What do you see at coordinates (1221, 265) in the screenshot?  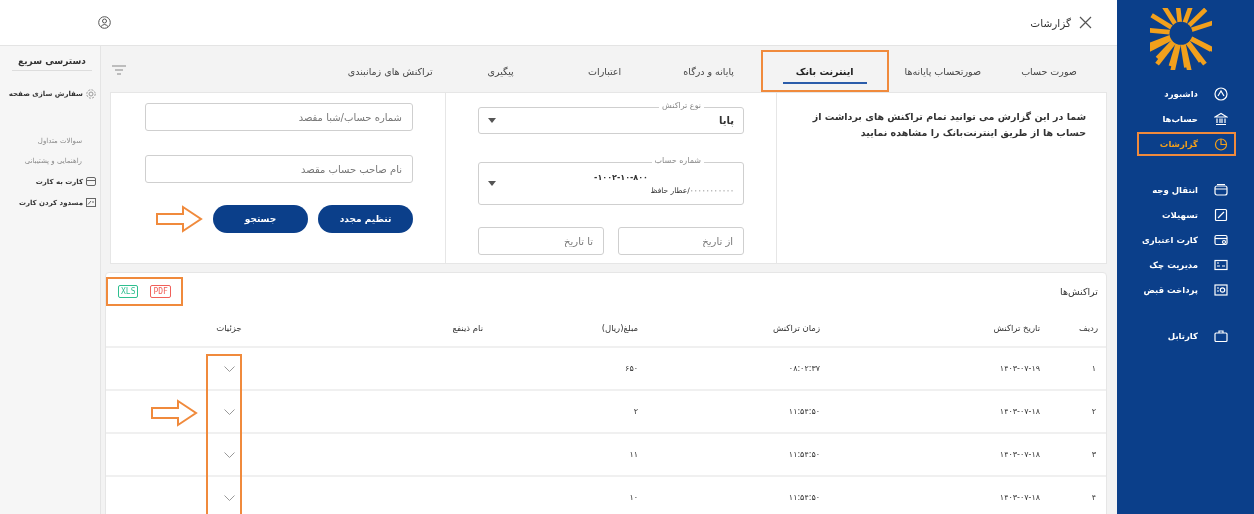 I see `cheque-icon` at bounding box center [1221, 265].